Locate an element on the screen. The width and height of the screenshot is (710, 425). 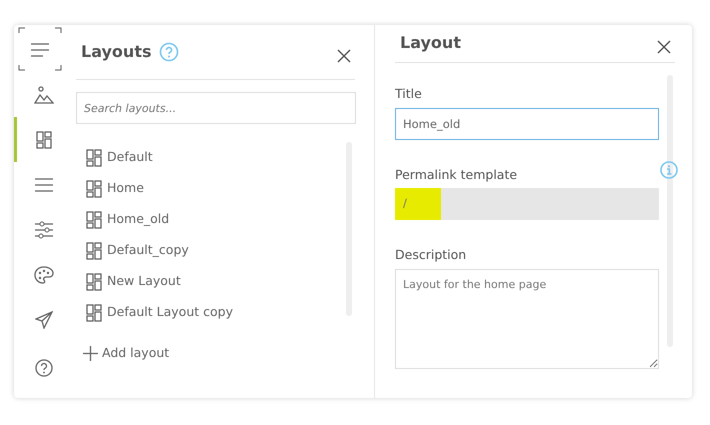
add-layout-button: Add layout is located at coordinates (218, 353).